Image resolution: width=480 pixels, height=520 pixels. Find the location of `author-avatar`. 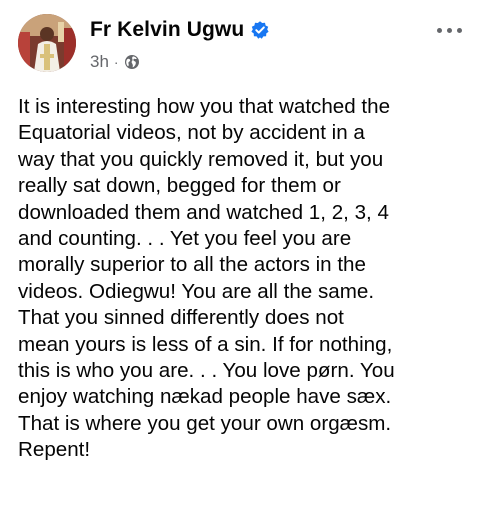

author-avatar is located at coordinates (47, 43).